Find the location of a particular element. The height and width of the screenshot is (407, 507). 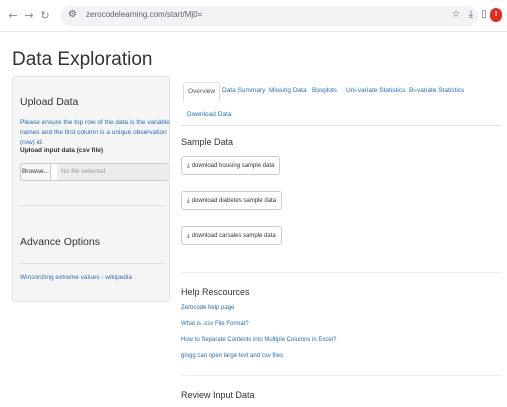

tab-boxplots: Boxplots is located at coordinates (324, 90).